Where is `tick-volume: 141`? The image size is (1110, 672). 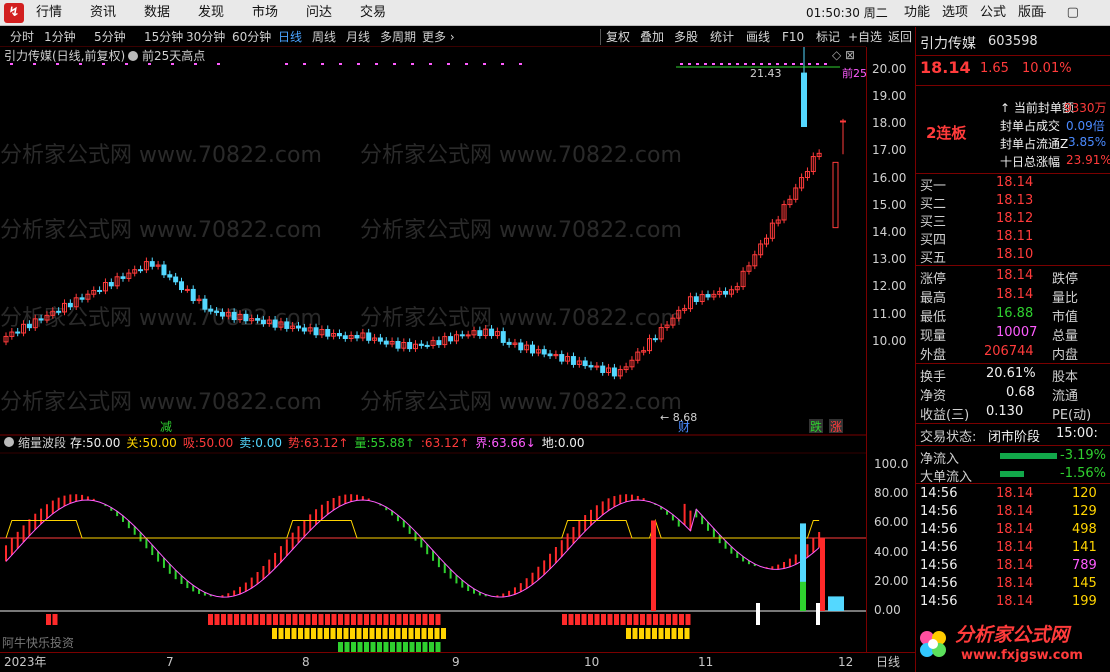 tick-volume: 141 is located at coordinates (1084, 547).